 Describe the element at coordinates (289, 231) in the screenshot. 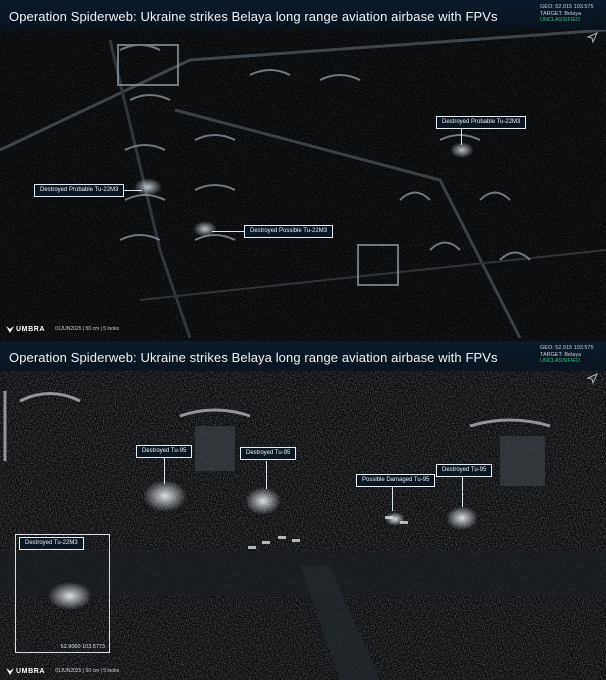

I see `annotation-label: Destroyed Possible Tu-22M3` at that location.